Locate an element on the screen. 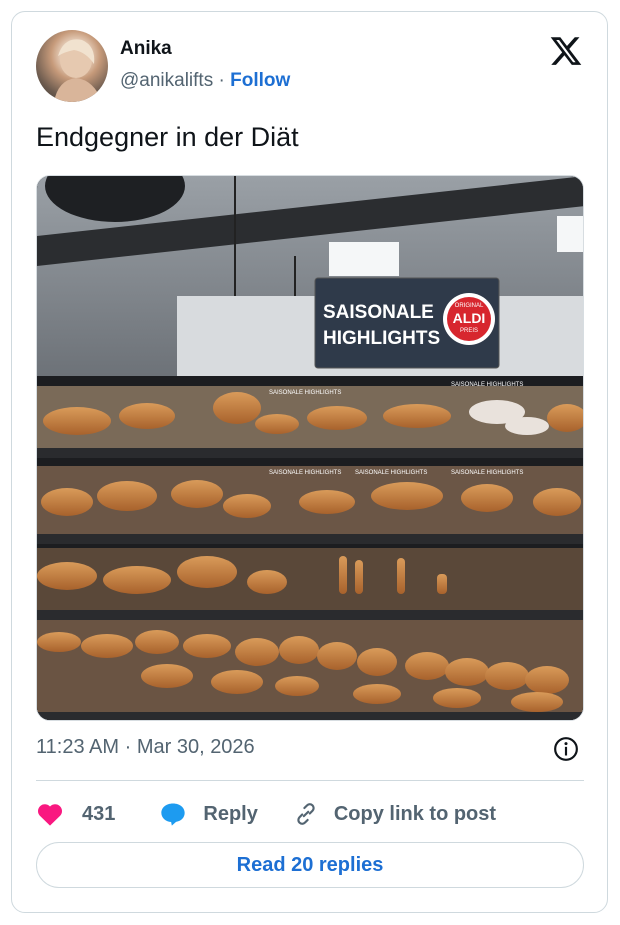  post-timestamp: 11:23 AM · Mar 30, 2026 is located at coordinates (145, 747).